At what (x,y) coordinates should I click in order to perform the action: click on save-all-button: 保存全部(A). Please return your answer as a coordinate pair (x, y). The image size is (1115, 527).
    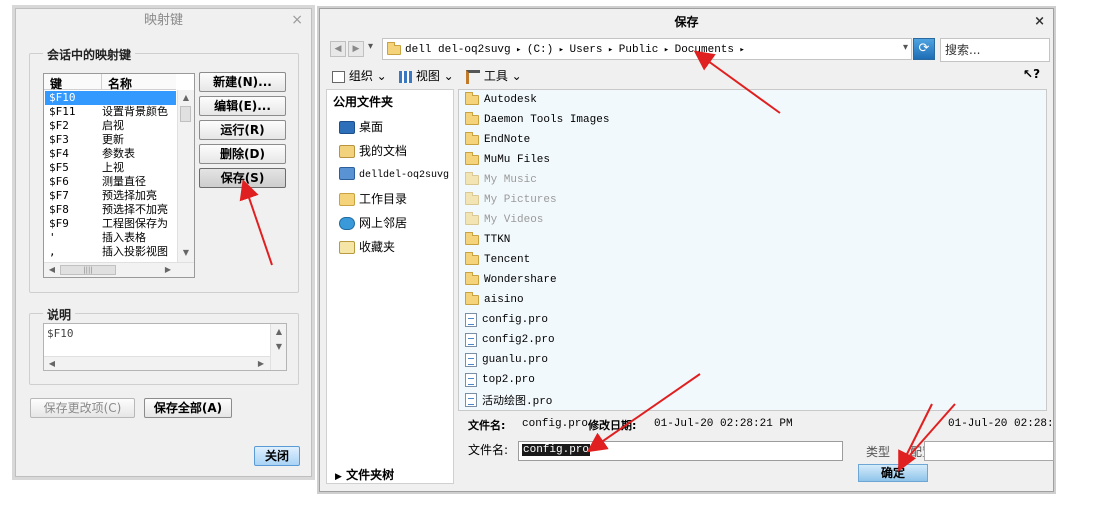
    Looking at the image, I should click on (188, 408).